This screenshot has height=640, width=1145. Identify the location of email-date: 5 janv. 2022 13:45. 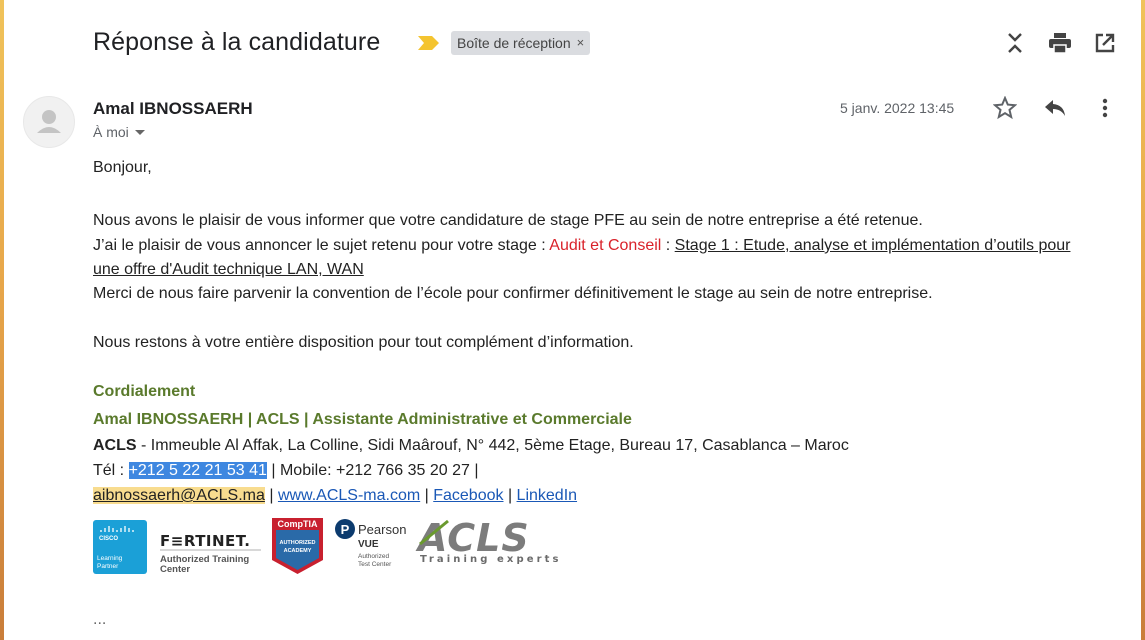
(897, 108).